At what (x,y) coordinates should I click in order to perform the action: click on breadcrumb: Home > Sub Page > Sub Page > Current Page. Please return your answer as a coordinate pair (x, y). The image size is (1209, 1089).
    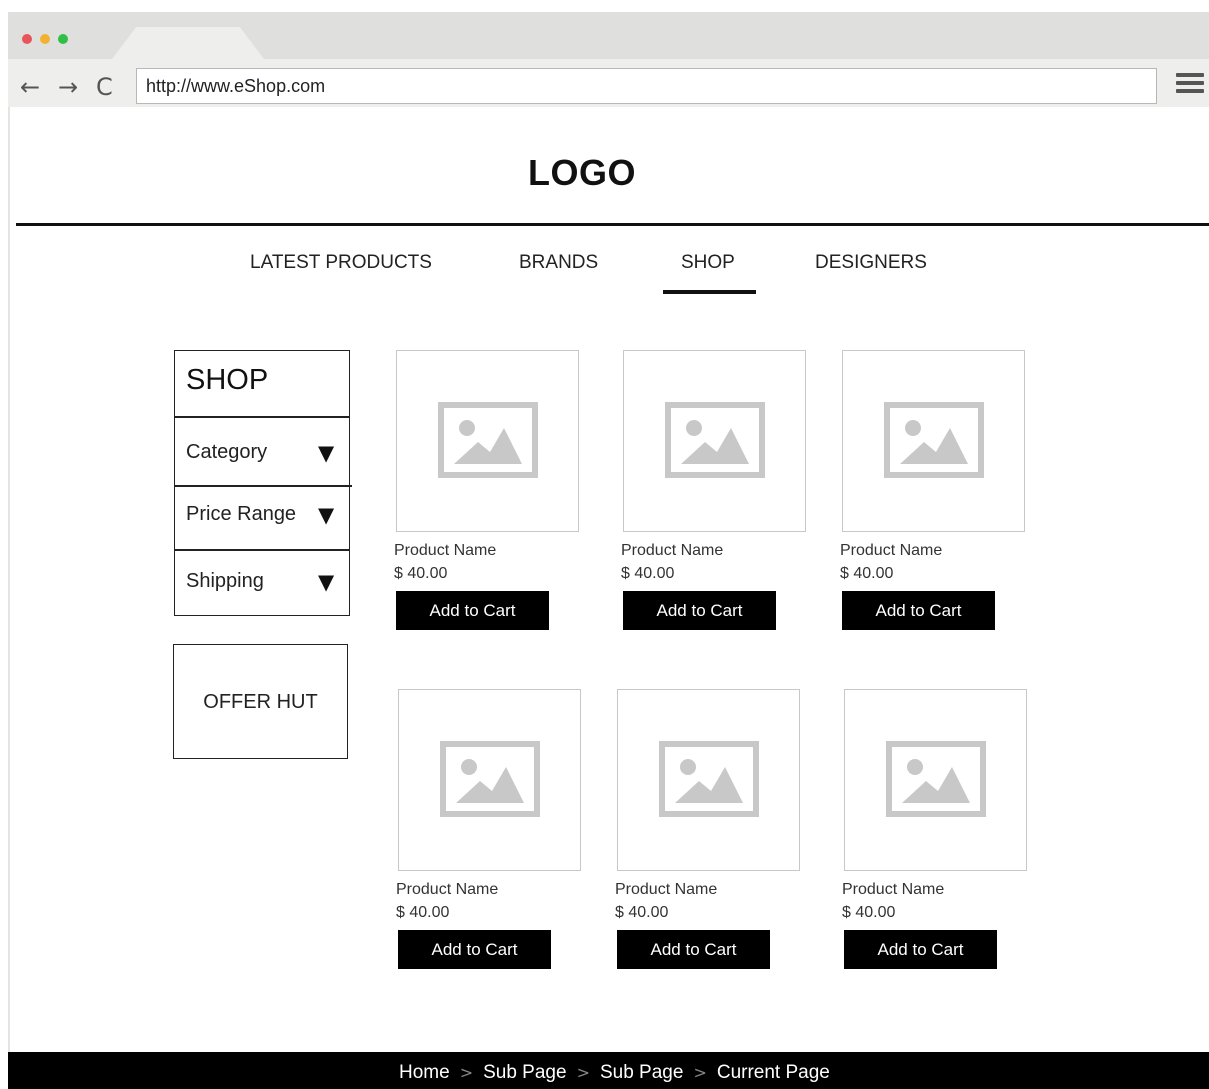
    Looking at the image, I should click on (614, 1073).